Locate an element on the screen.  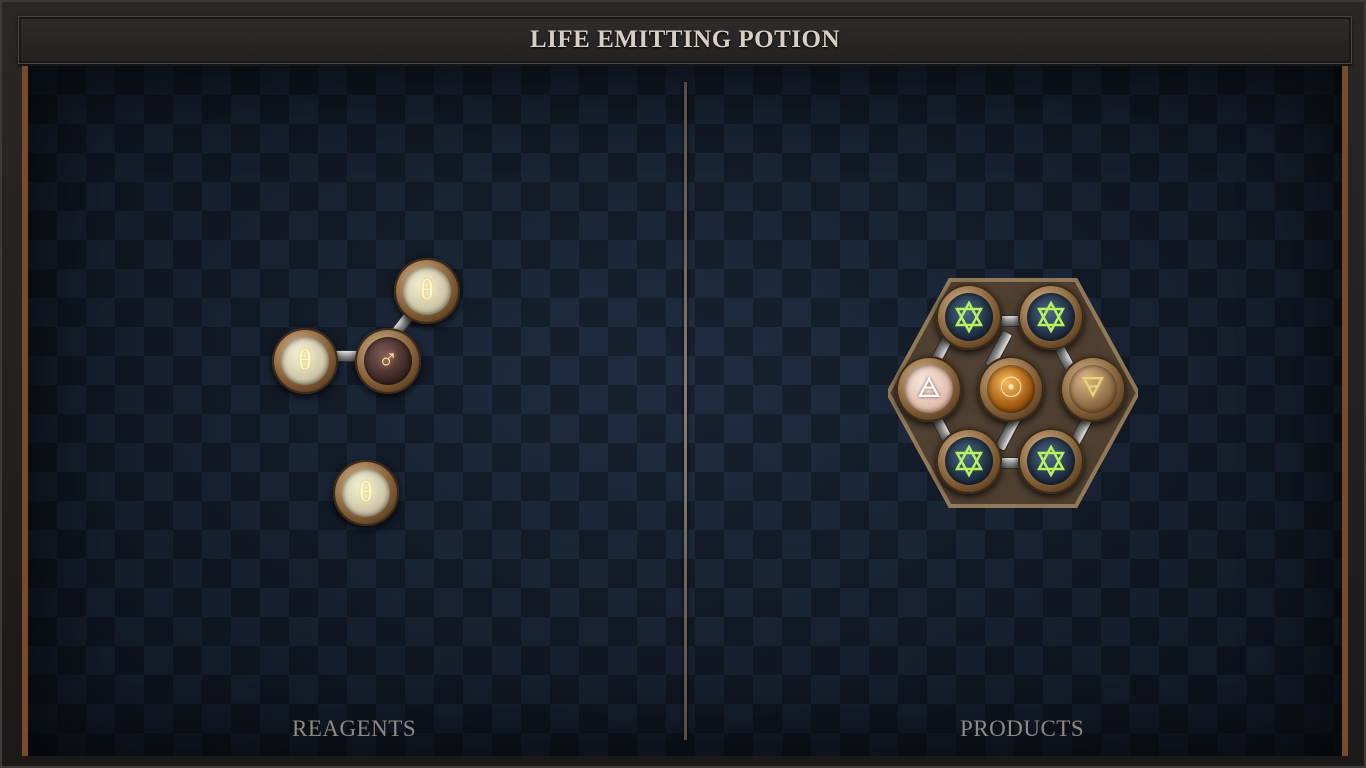
earth-icon: 🜃 is located at coordinates (1093, 389).